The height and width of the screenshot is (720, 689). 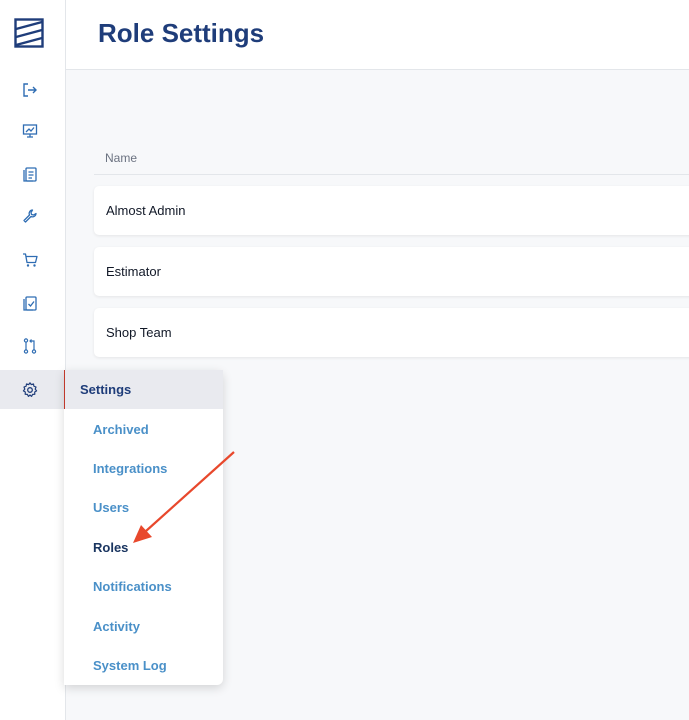 What do you see at coordinates (133, 271) in the screenshot?
I see `role-name: Estimator` at bounding box center [133, 271].